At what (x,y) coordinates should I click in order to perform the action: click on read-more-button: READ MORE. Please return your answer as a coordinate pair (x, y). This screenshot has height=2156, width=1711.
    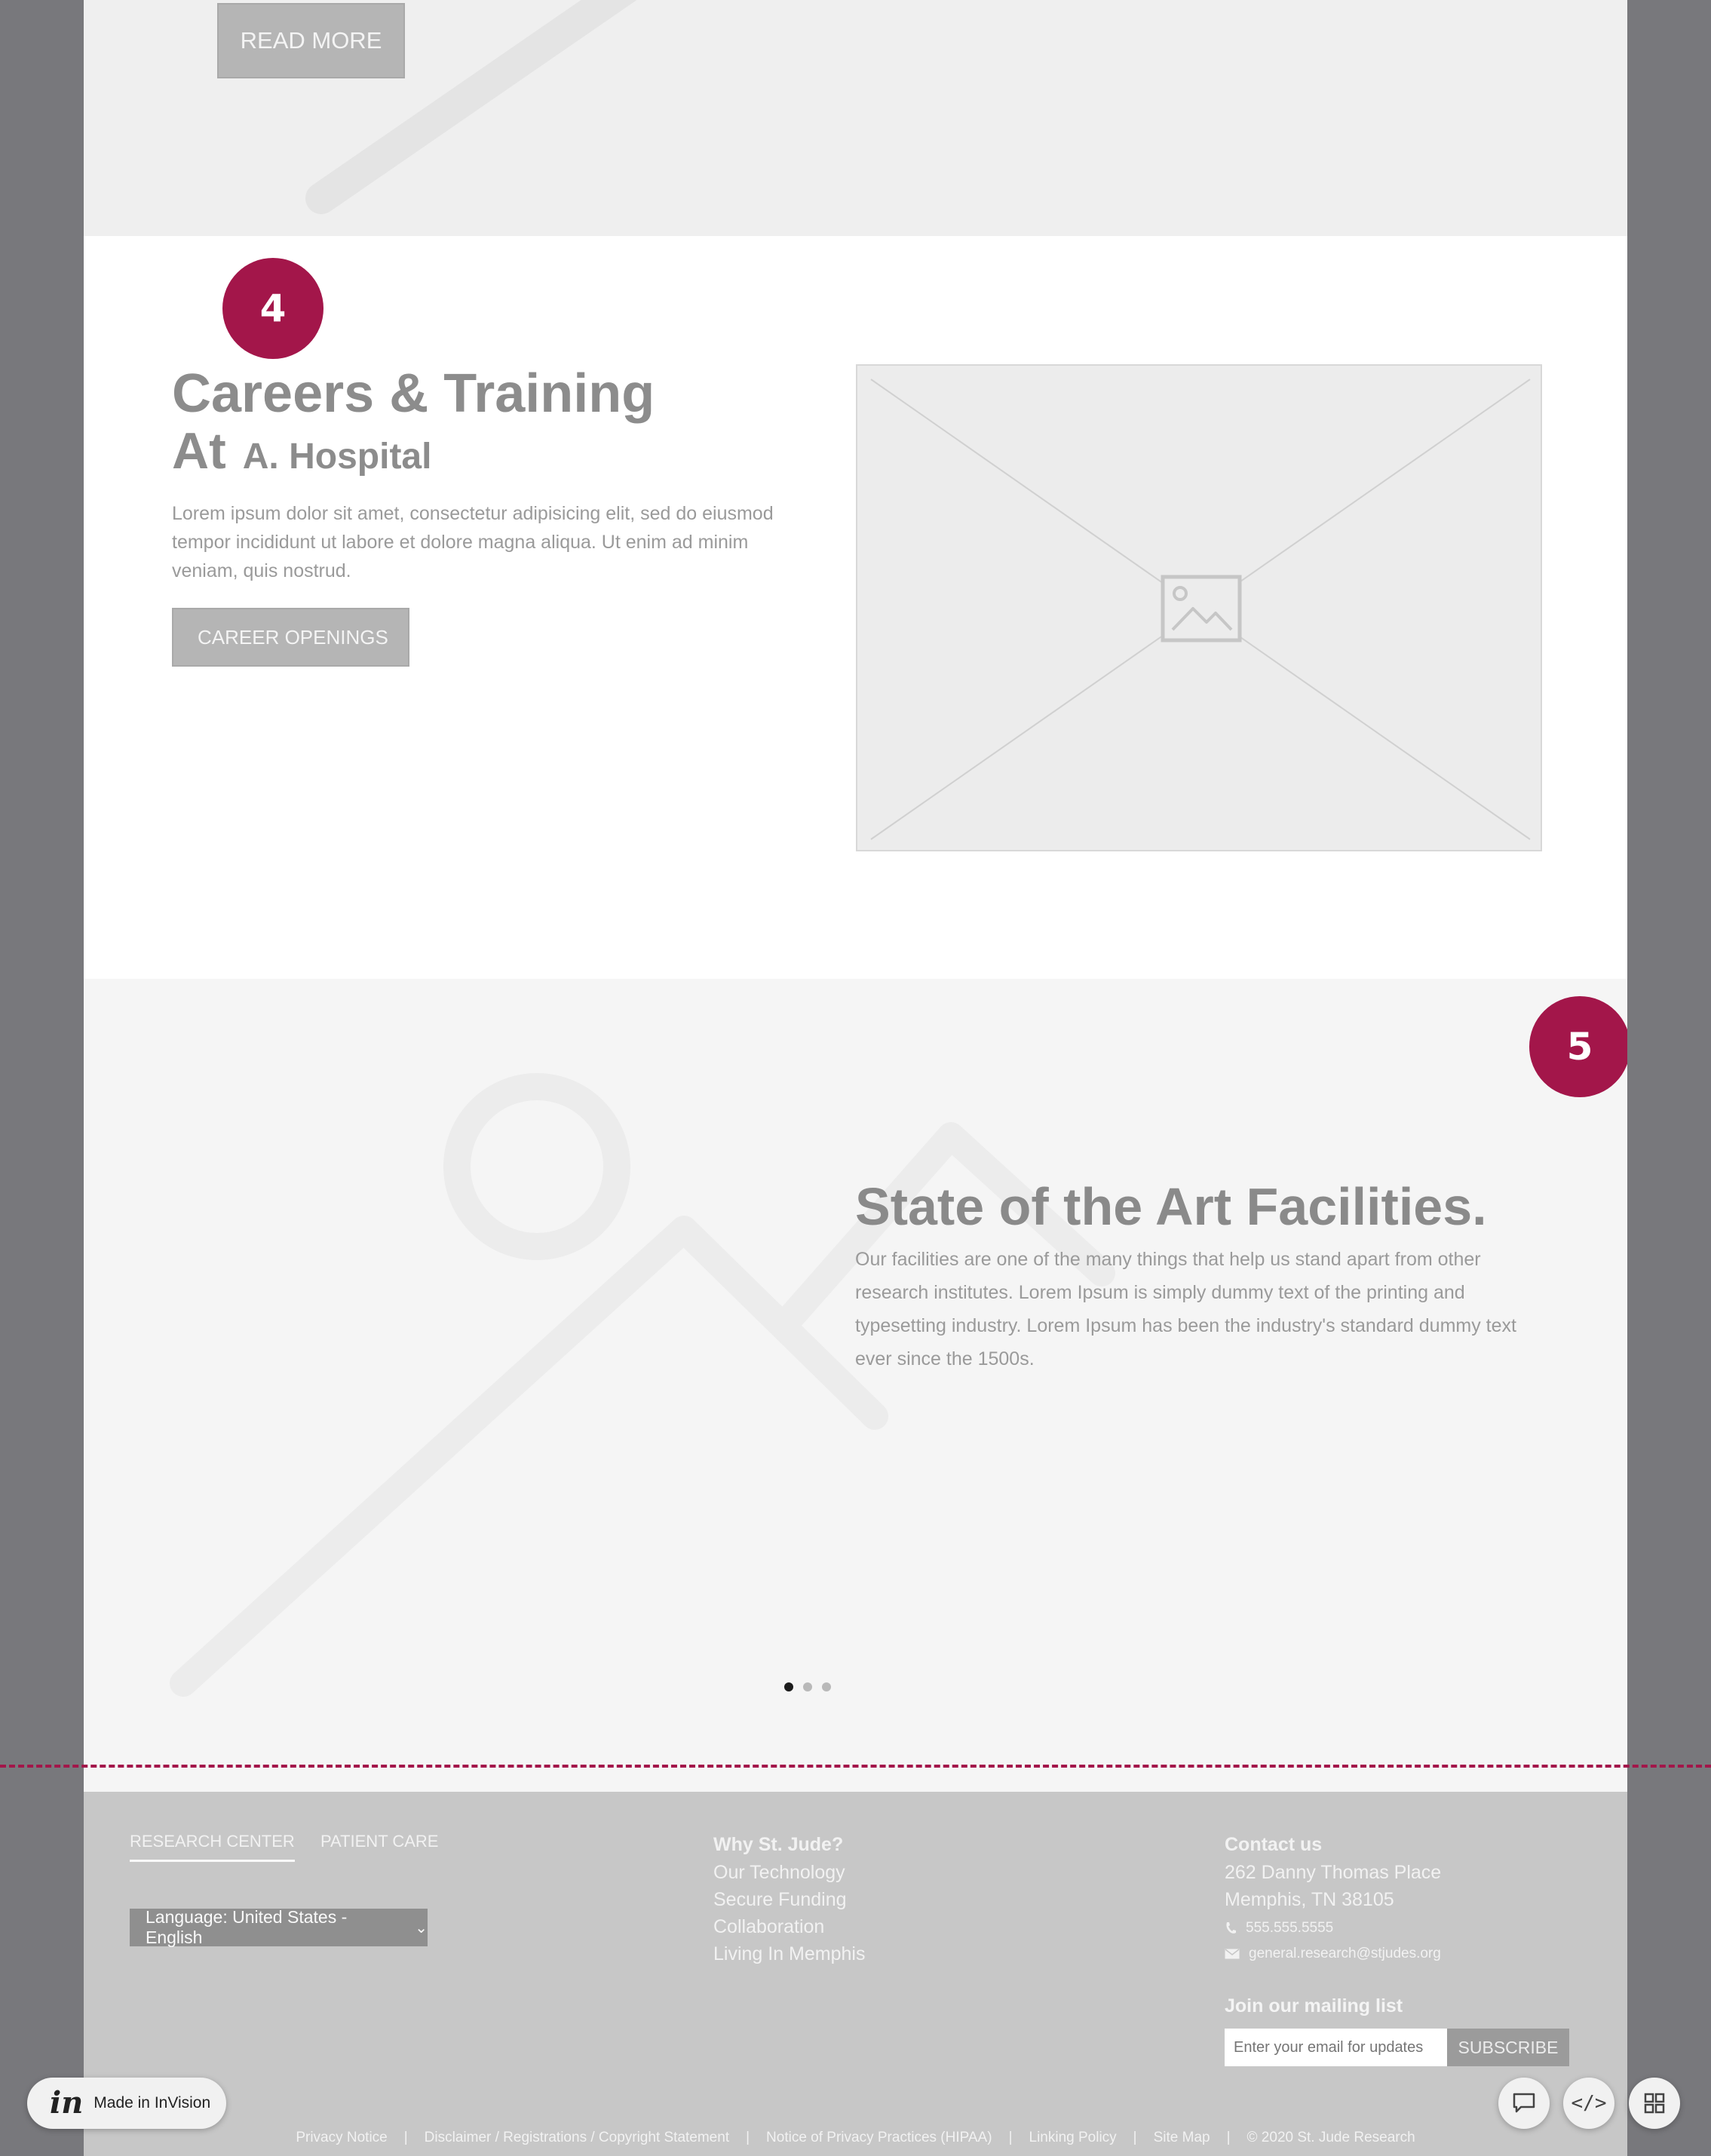
    Looking at the image, I should click on (311, 41).